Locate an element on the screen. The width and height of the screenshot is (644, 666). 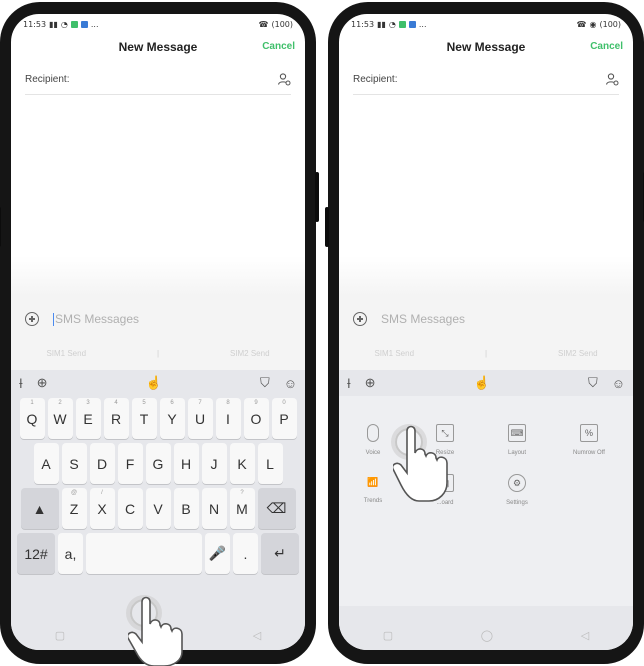
key-label: A is located at coordinates (46, 463).